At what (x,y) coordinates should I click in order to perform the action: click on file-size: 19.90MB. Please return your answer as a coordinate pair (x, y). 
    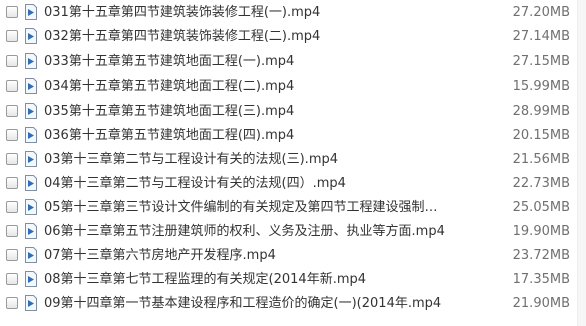
    Looking at the image, I should click on (541, 231).